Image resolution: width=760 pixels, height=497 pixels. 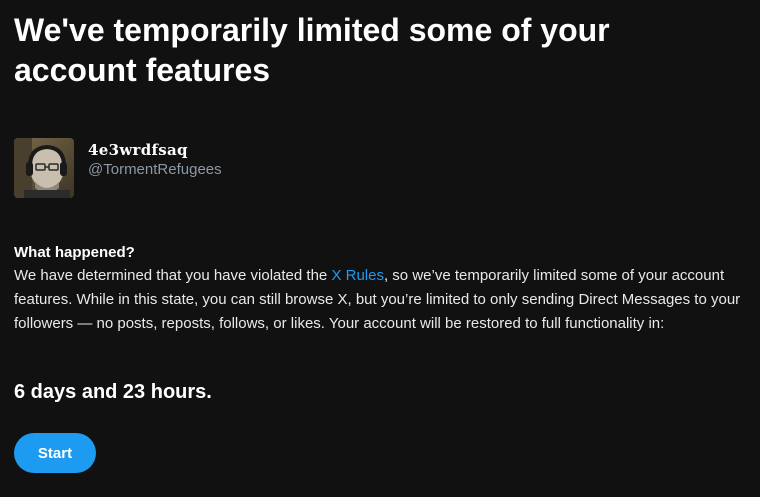 I want to click on display-name: 4e3wrdfsaq, so click(x=138, y=150).